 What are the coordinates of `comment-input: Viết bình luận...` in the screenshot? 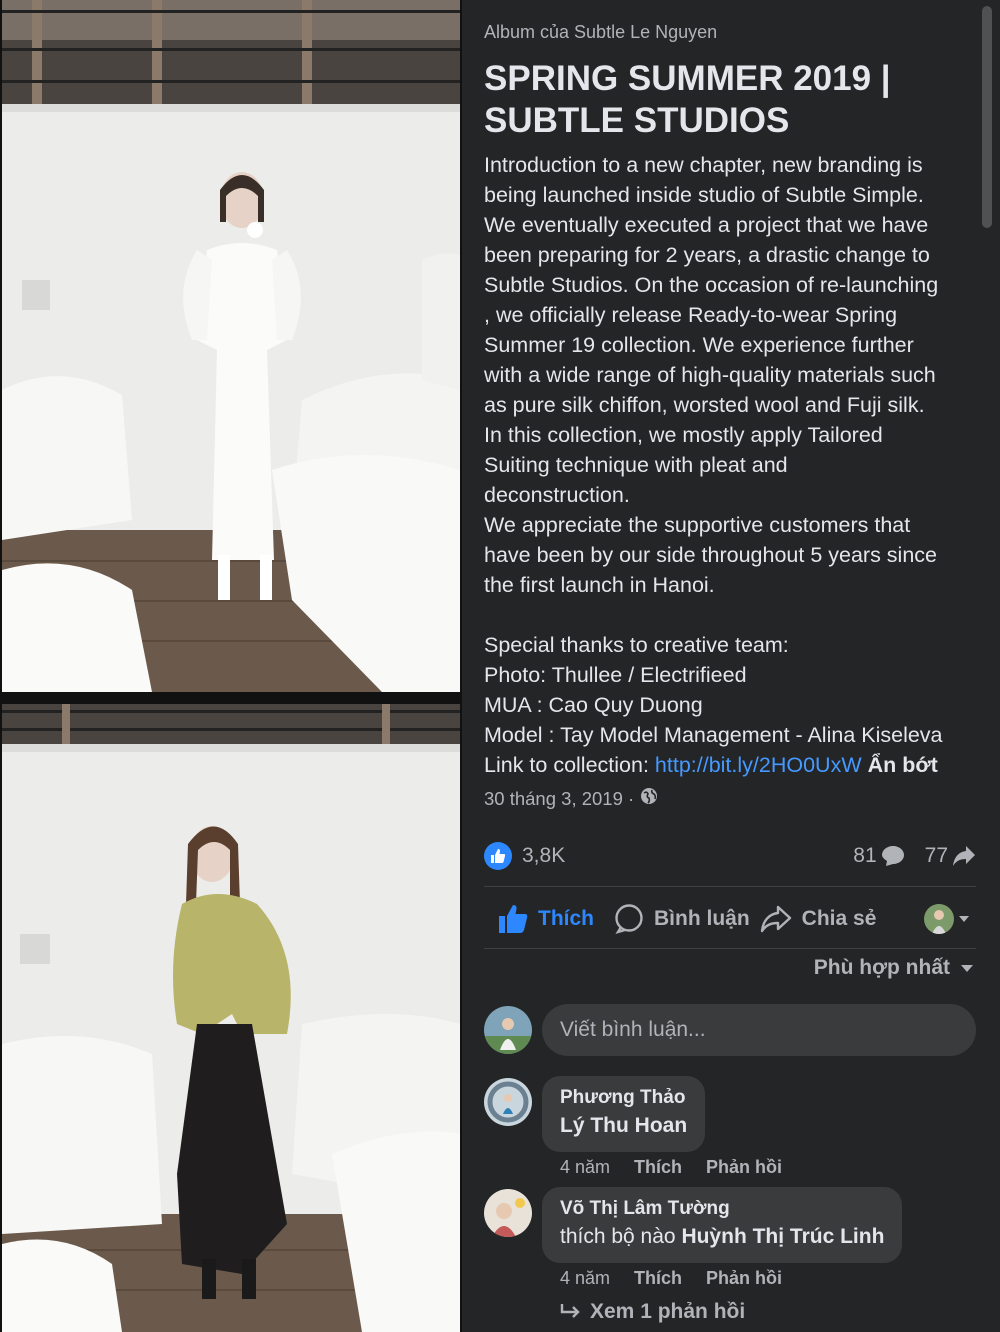 It's located at (759, 1030).